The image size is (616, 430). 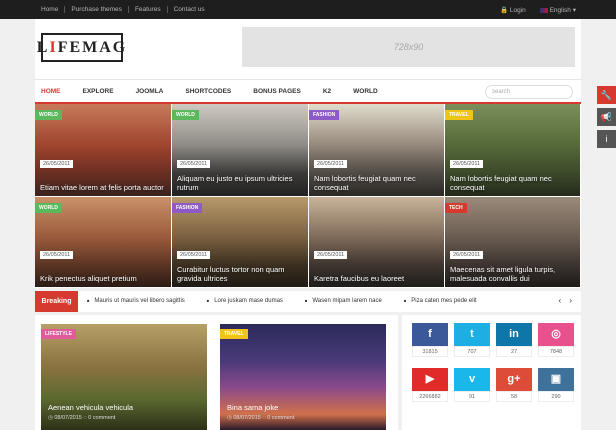 What do you see at coordinates (96, 9) in the screenshot?
I see `top-link-purchase: Purchase themes` at bounding box center [96, 9].